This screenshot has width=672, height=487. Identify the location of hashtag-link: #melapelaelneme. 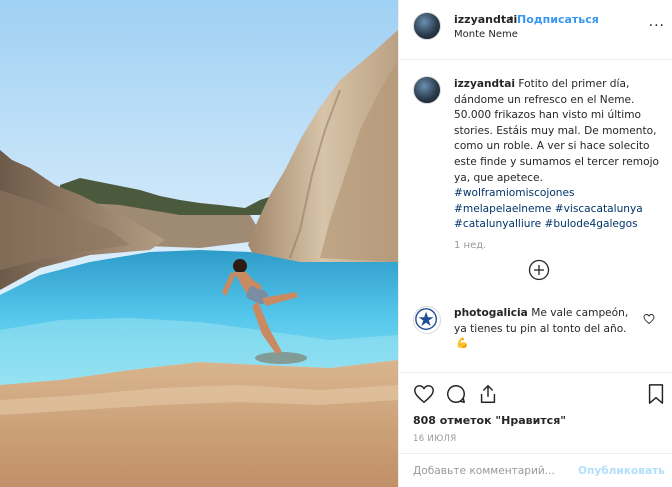
(502, 209).